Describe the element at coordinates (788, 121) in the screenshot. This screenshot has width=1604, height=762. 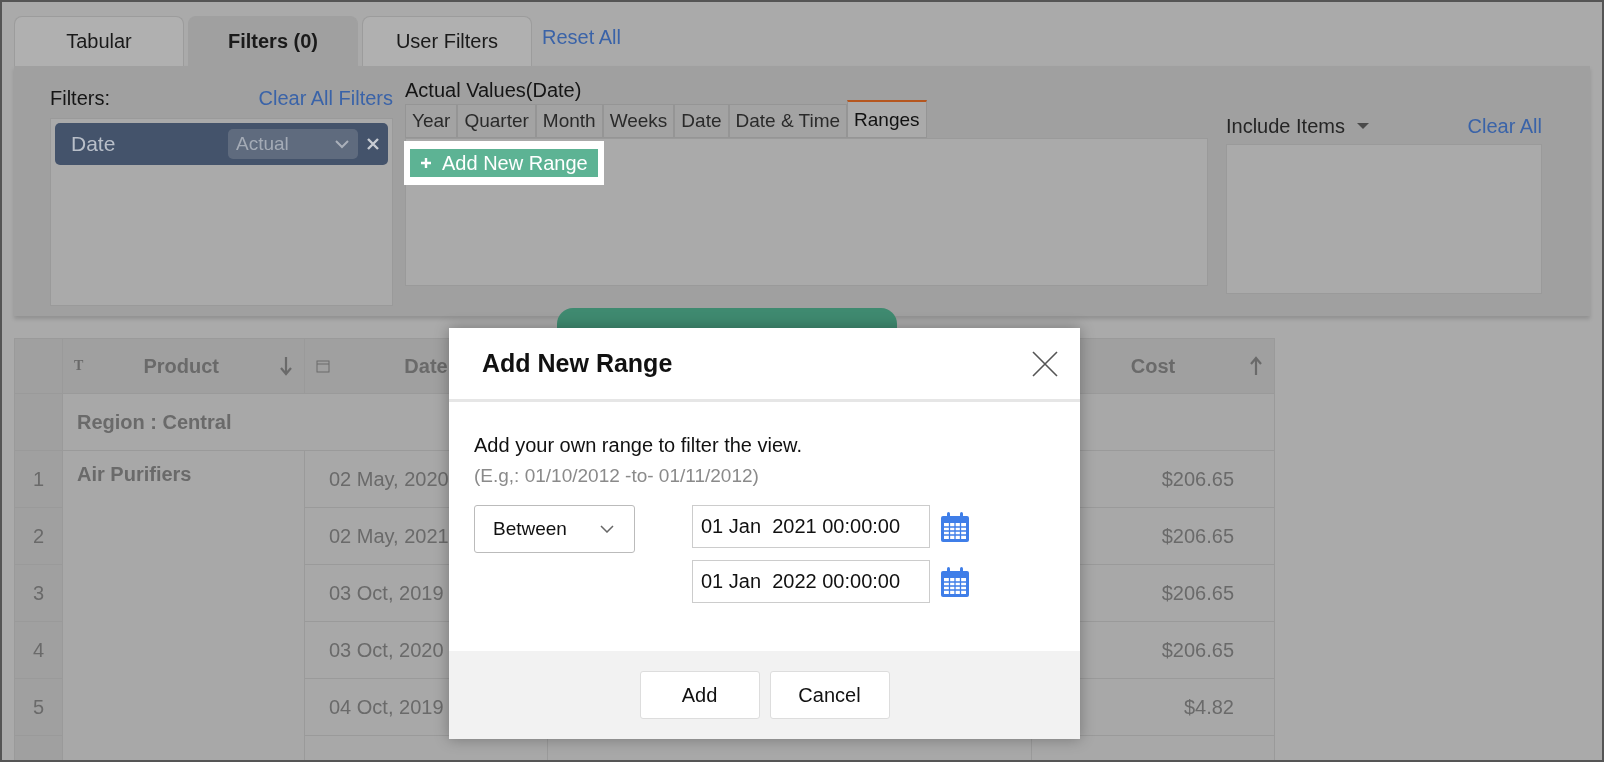
I see `tab: Date & Time` at that location.